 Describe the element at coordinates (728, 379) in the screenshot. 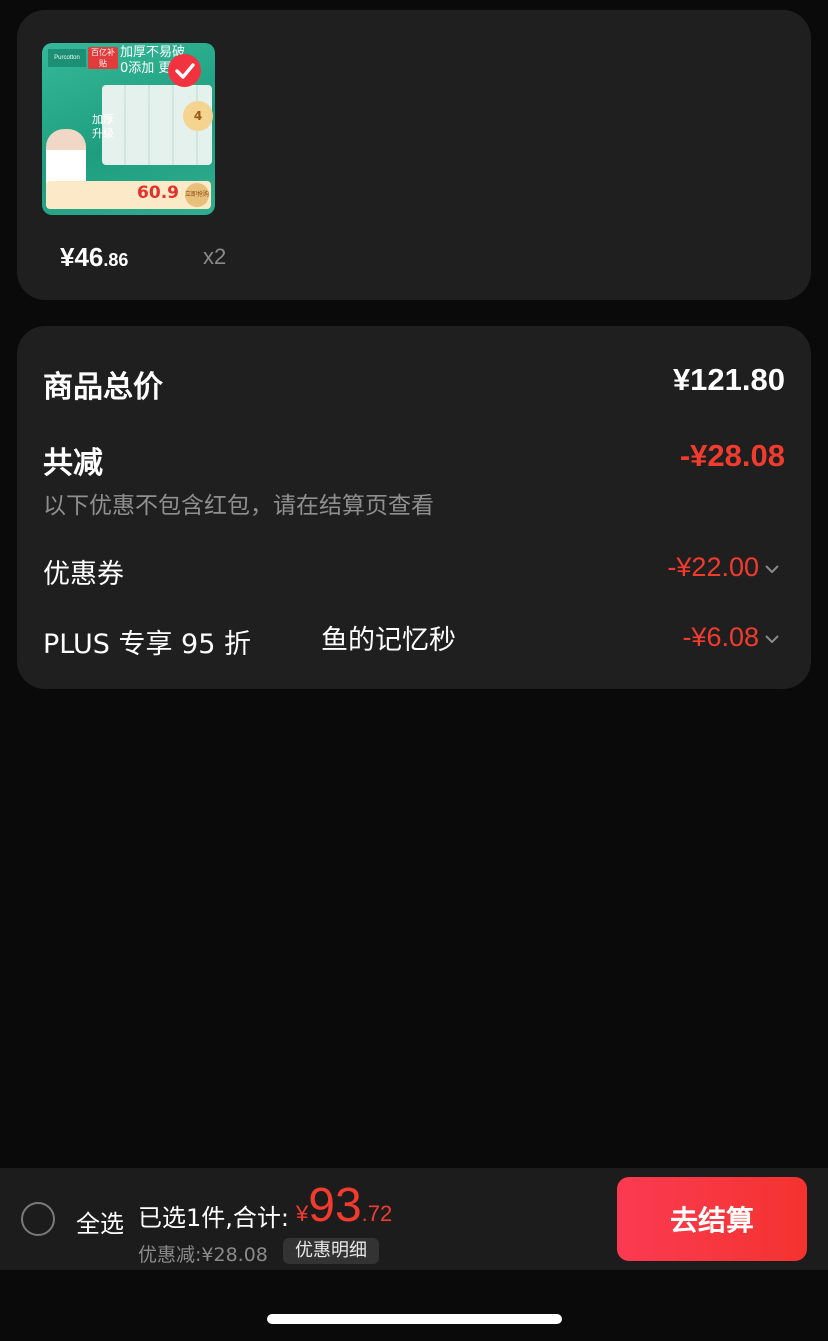

I see `total-price-value: ¥121.80` at that location.